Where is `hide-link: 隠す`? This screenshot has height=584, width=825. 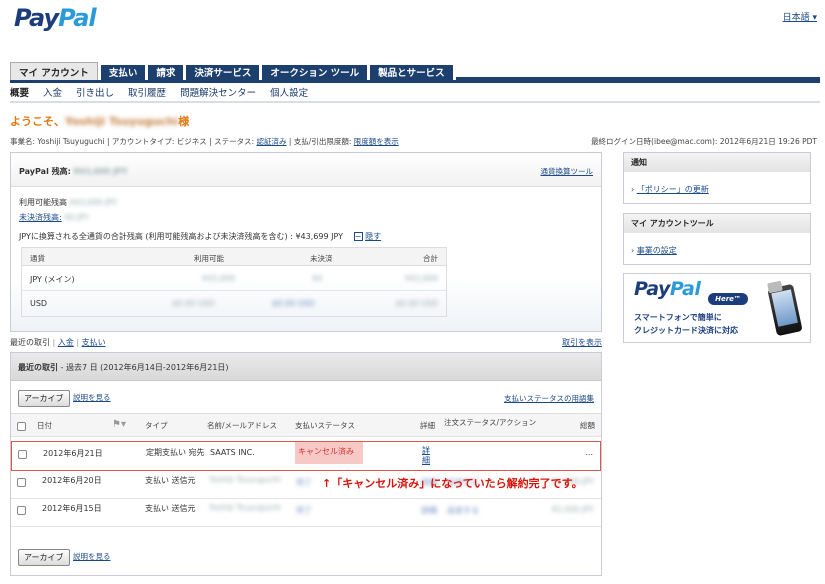 hide-link: 隠す is located at coordinates (373, 236).